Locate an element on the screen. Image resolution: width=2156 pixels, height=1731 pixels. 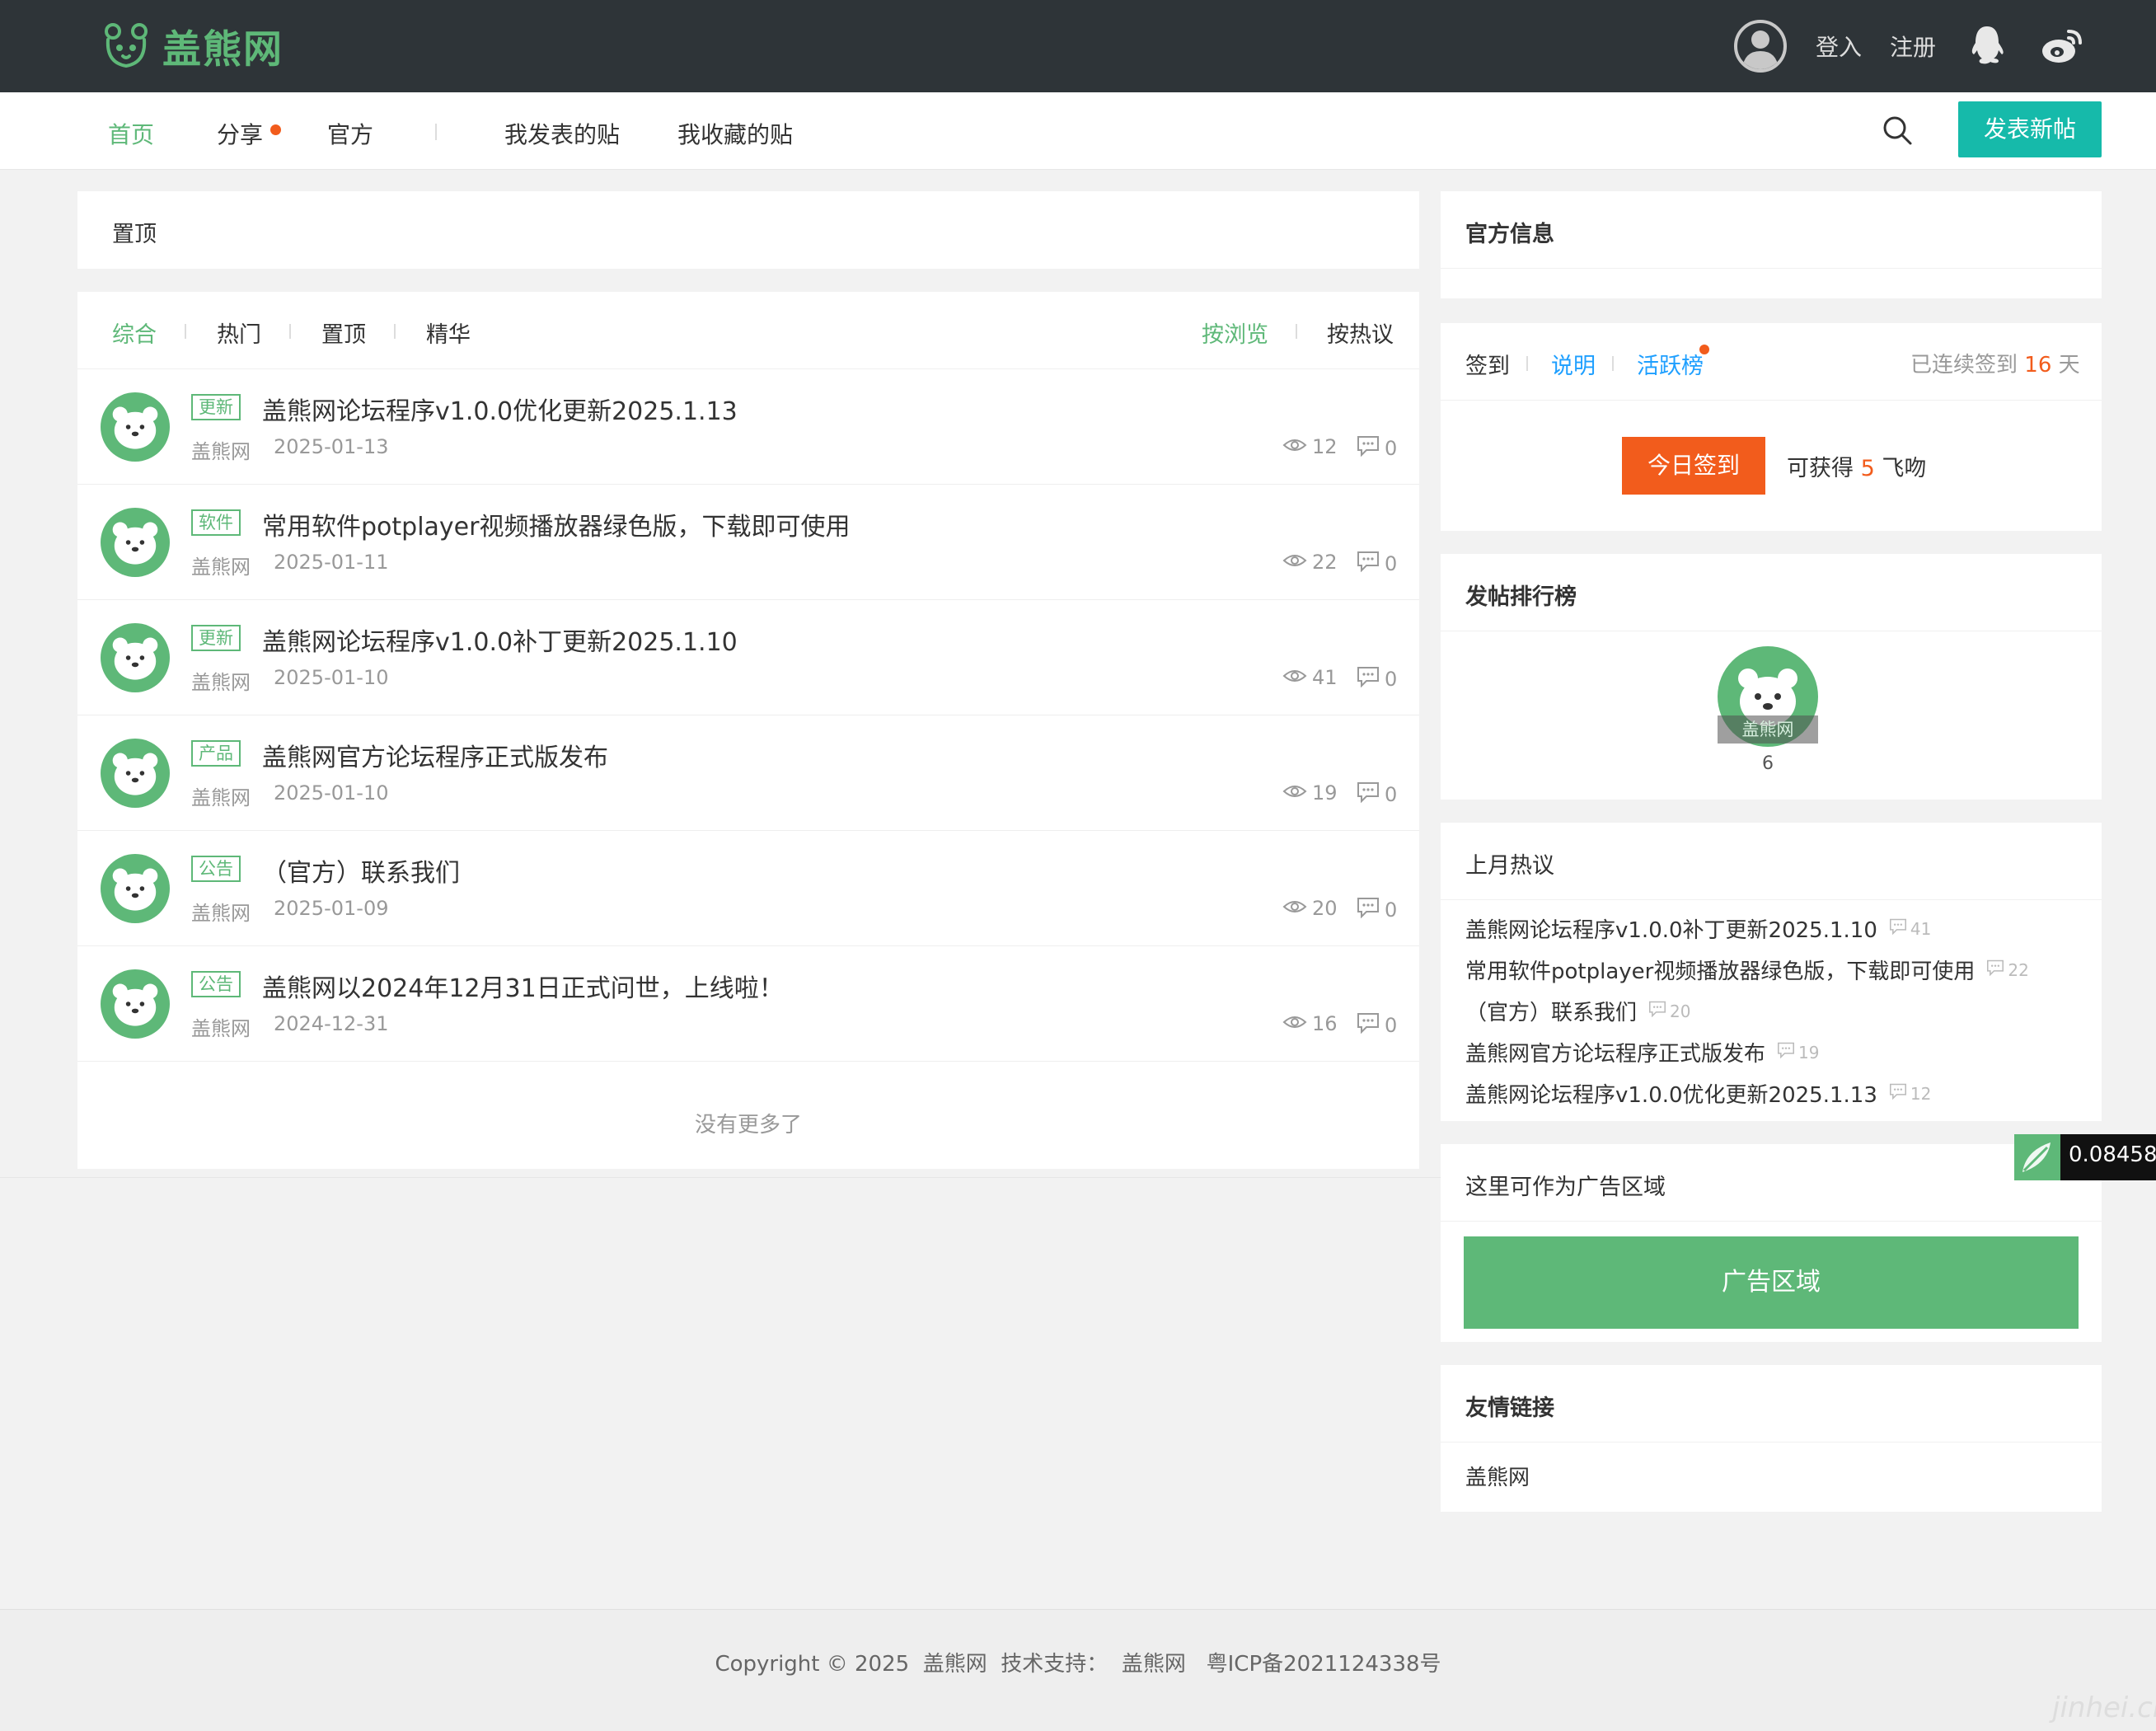
footer-site-link: 盖熊网 is located at coordinates (955, 1664).